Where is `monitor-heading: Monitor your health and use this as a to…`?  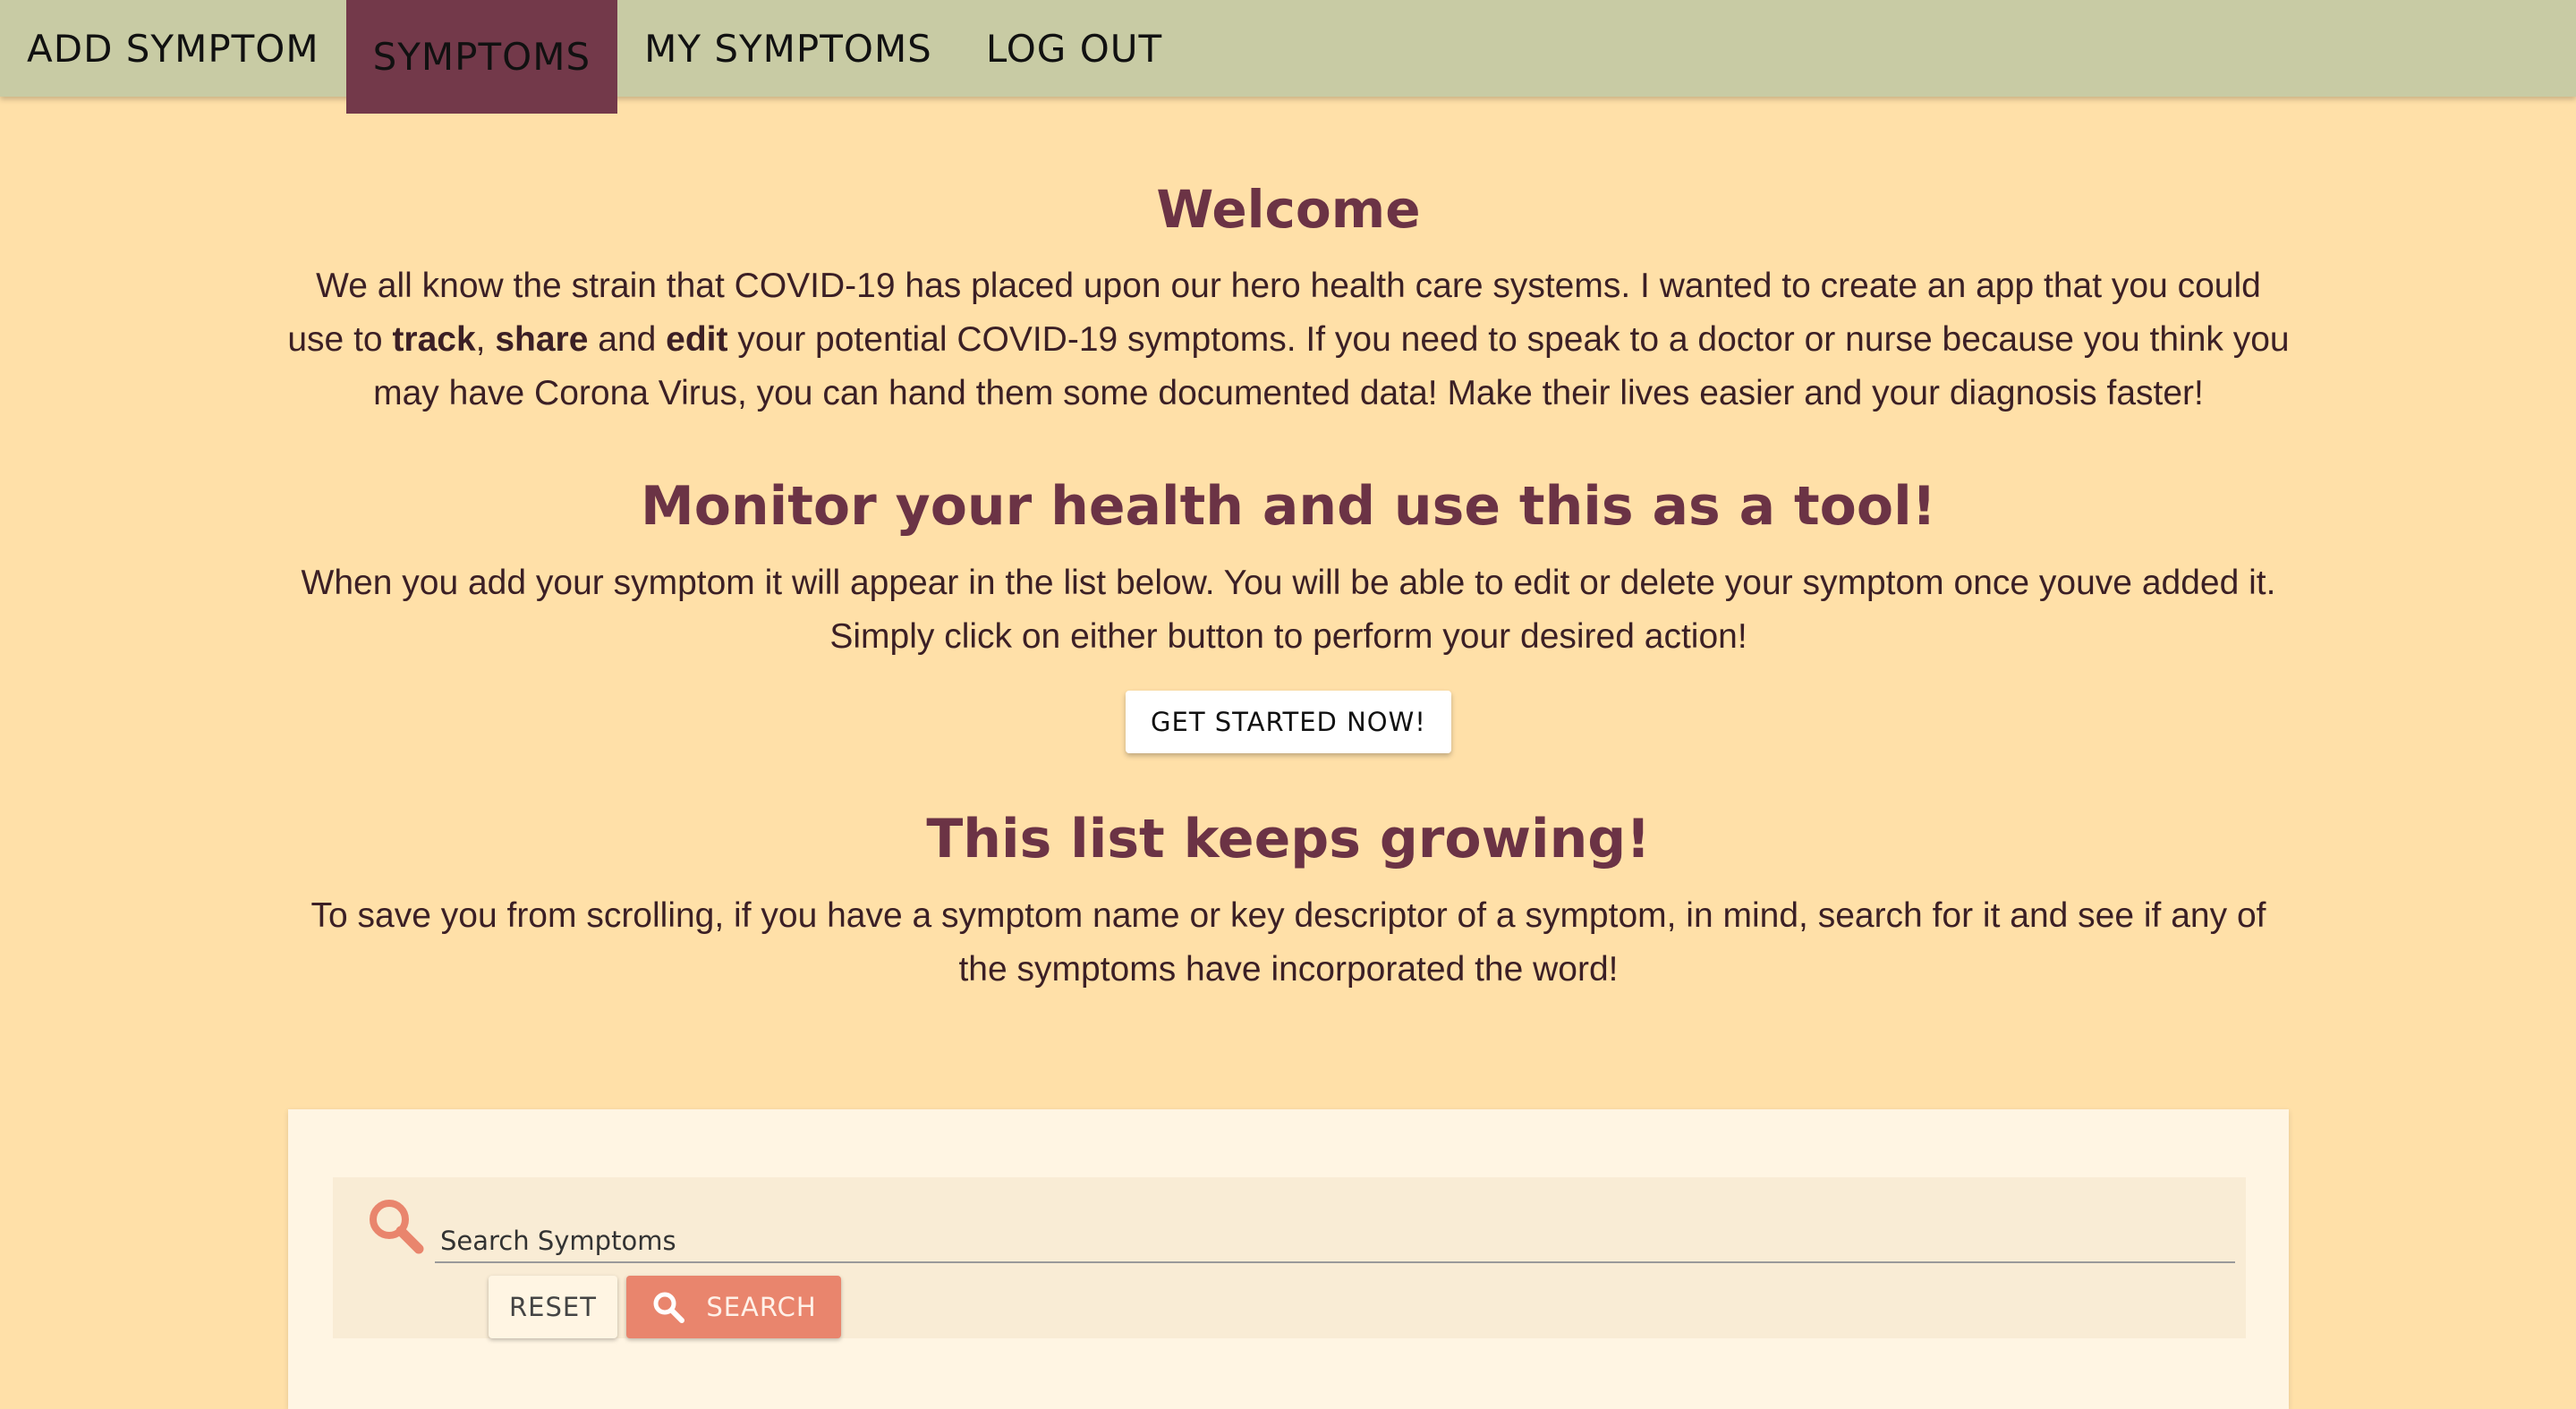 monitor-heading: Monitor your health and use this as a to… is located at coordinates (1288, 507).